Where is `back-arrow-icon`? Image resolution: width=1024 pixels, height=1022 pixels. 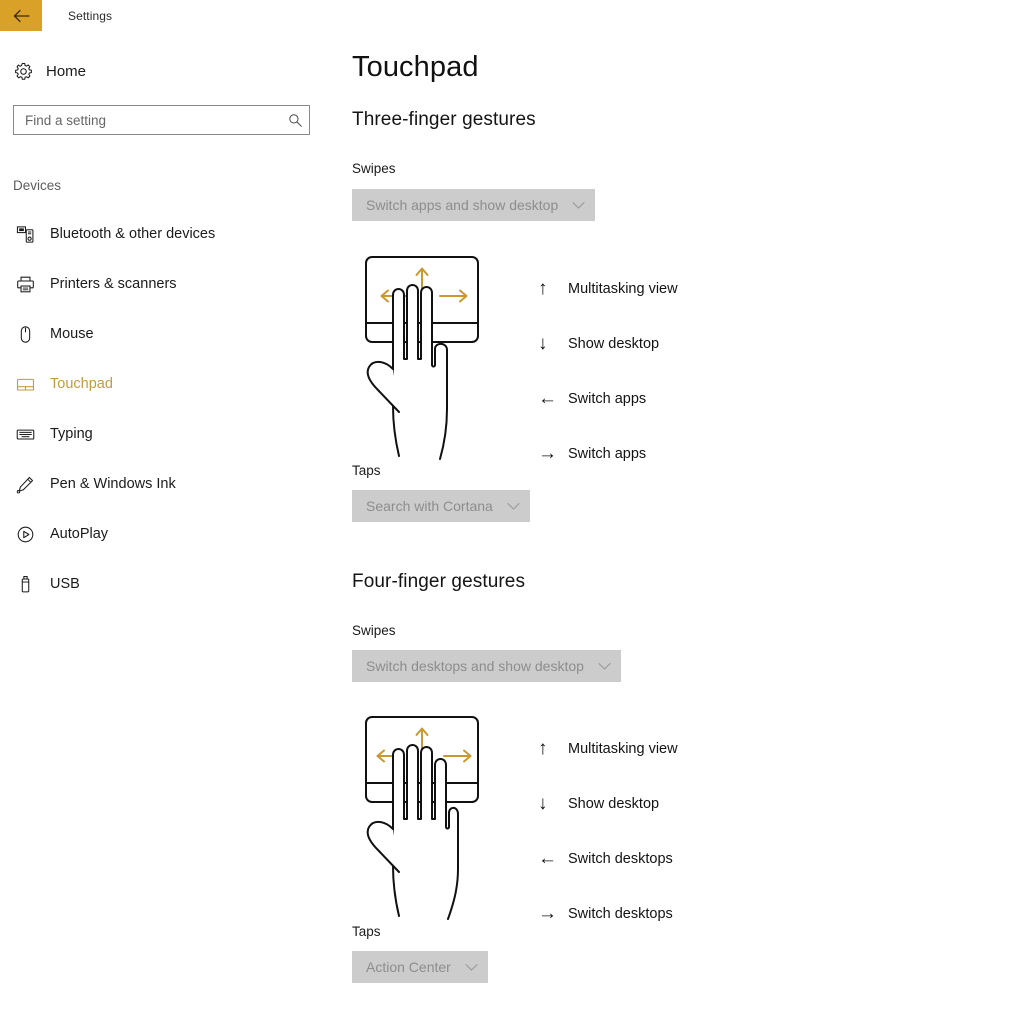
back-arrow-icon is located at coordinates (21, 16).